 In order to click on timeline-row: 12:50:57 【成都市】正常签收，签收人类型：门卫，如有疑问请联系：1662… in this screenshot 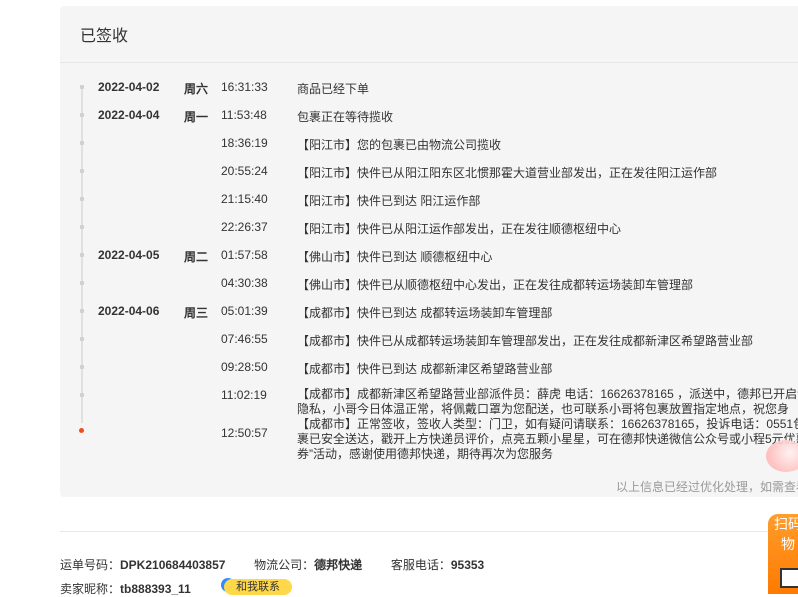, I will do `click(429, 439)`.